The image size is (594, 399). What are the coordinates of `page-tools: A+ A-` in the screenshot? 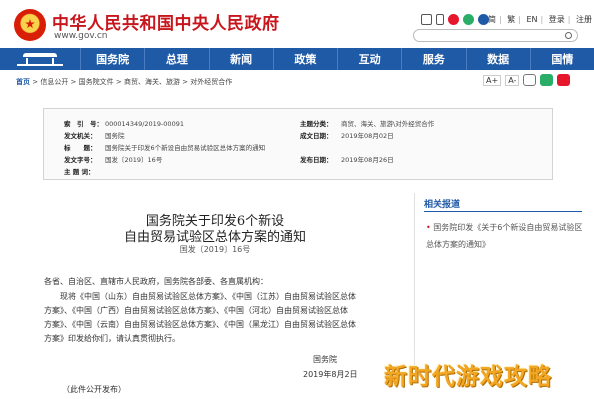 It's located at (527, 80).